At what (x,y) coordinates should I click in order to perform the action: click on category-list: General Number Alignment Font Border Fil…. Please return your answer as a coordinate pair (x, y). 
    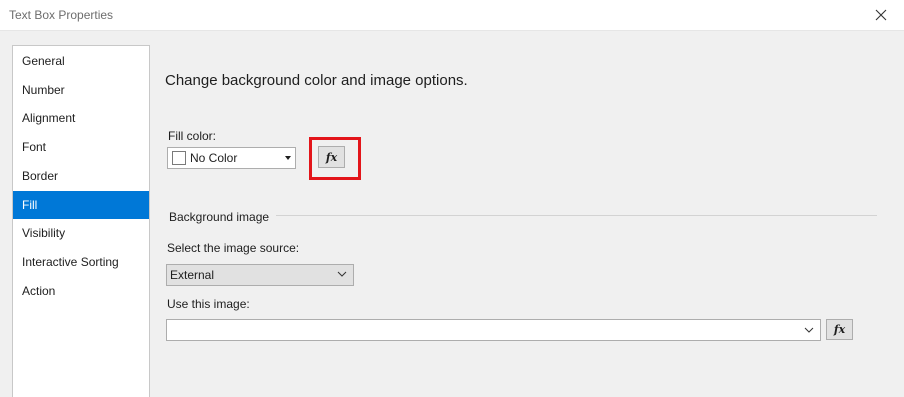
    Looking at the image, I should click on (81, 221).